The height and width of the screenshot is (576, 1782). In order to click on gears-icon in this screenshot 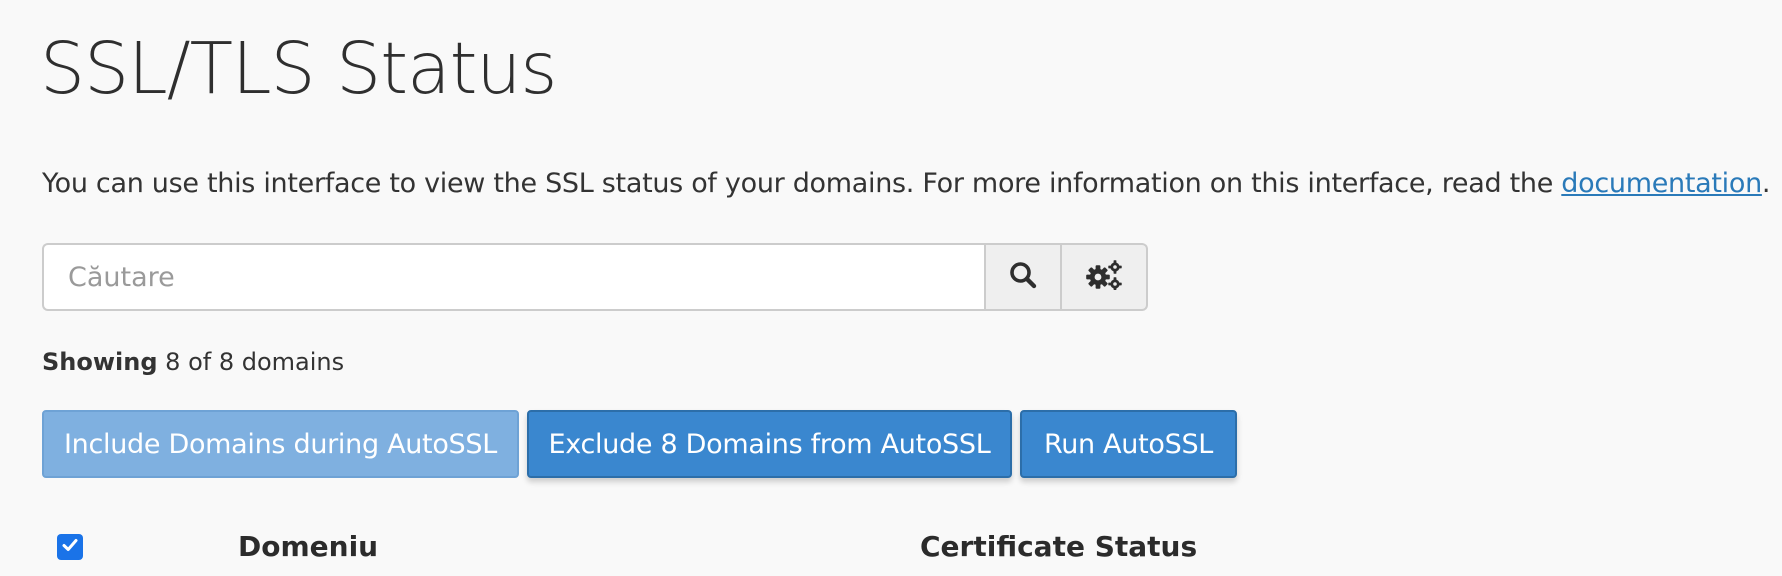, I will do `click(1104, 277)`.